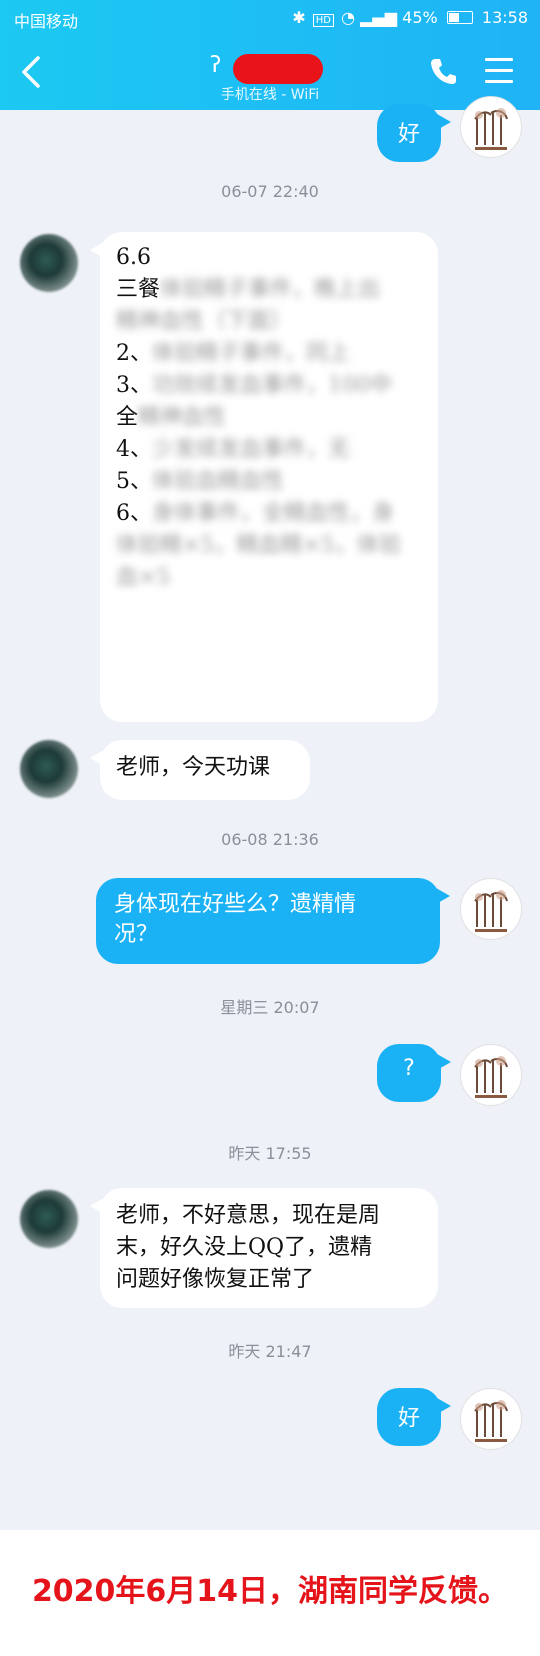  Describe the element at coordinates (143, 577) in the screenshot. I see `message-line: 血×5` at that location.